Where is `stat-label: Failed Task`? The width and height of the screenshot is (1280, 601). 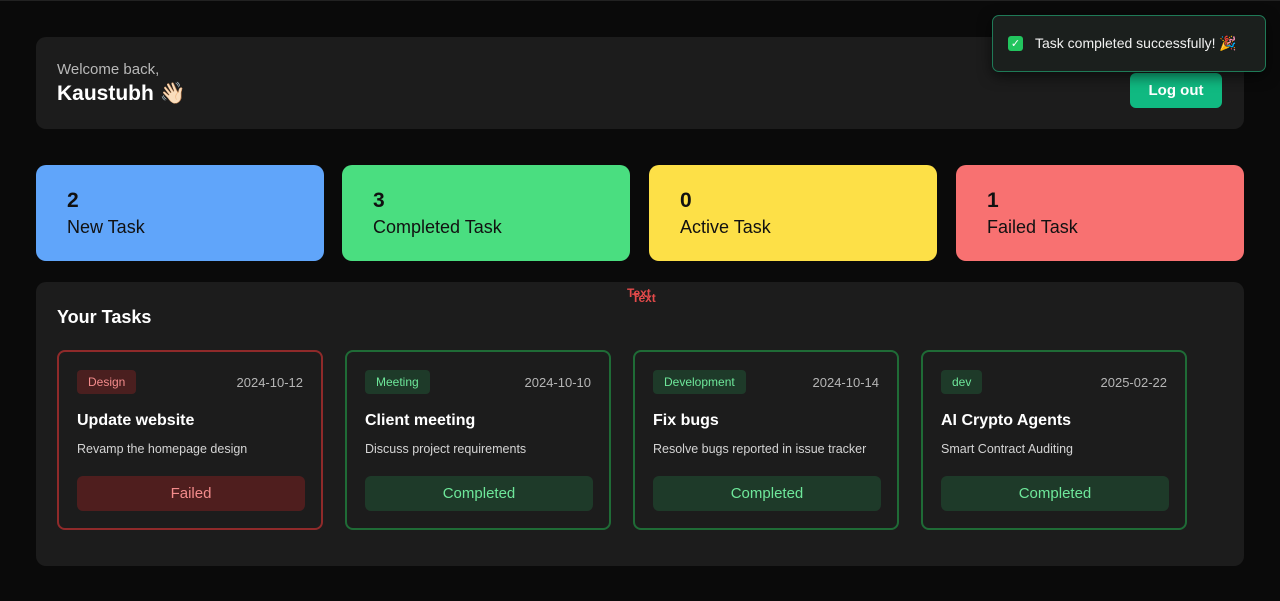
stat-label: Failed Task is located at coordinates (1032, 227).